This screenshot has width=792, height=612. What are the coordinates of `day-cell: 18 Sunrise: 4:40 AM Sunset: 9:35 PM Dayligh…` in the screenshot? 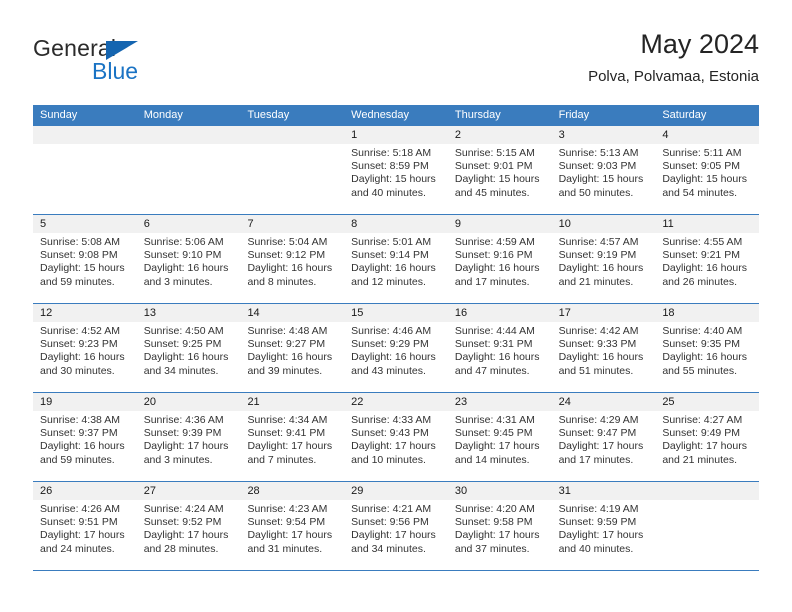 It's located at (707, 348).